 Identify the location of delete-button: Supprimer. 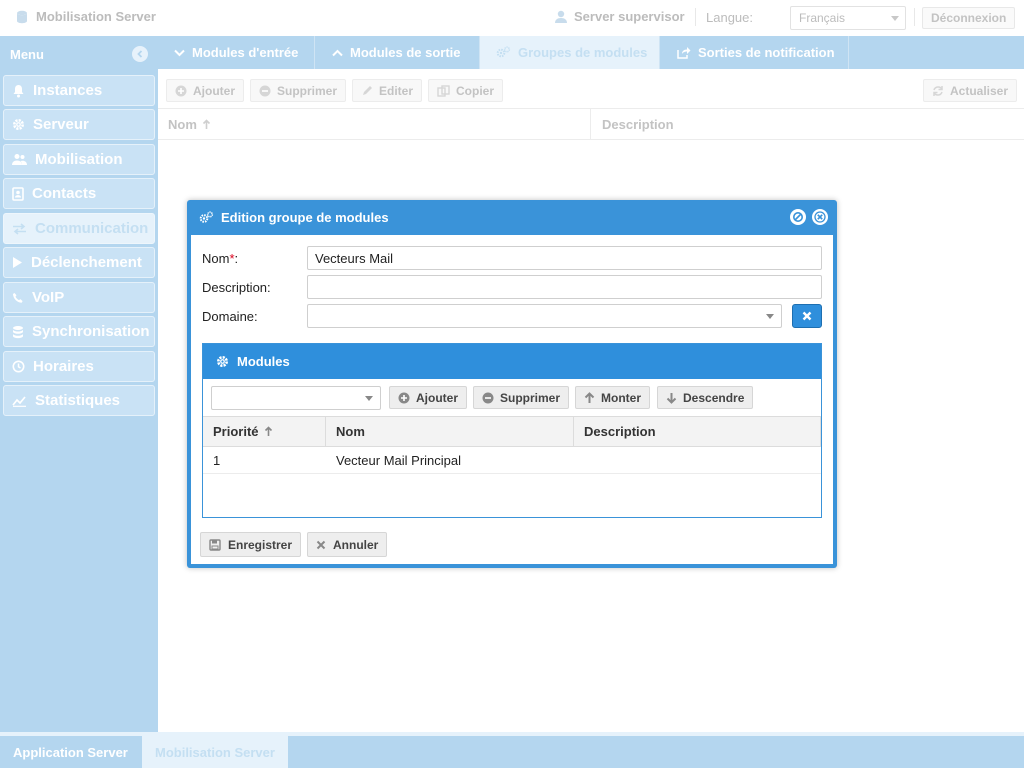
(298, 90).